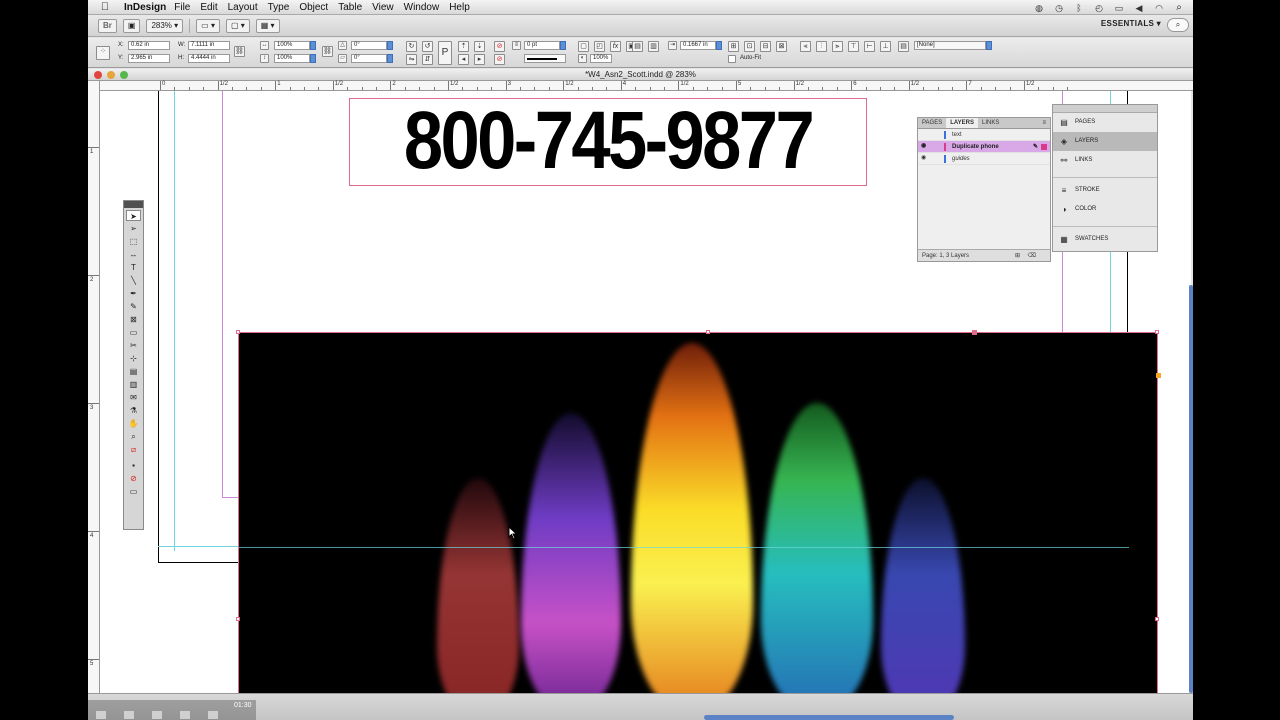 This screenshot has width=1280, height=720. Describe the element at coordinates (479, 59) in the screenshot. I see `select-next-icon: ▸` at that location.